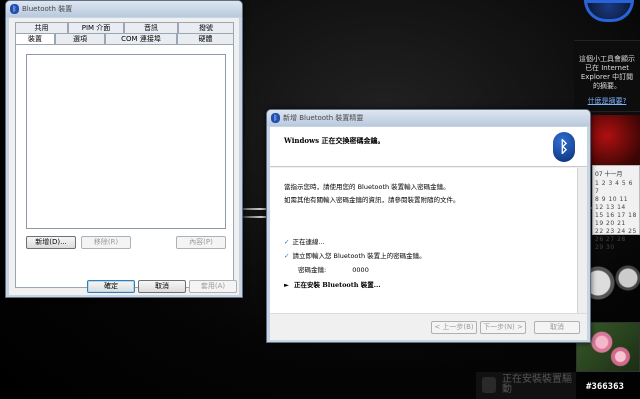 This screenshot has width=640, height=399. Describe the element at coordinates (141, 38) in the screenshot. I see `tab-com-ports: COM 連接埠` at that location.